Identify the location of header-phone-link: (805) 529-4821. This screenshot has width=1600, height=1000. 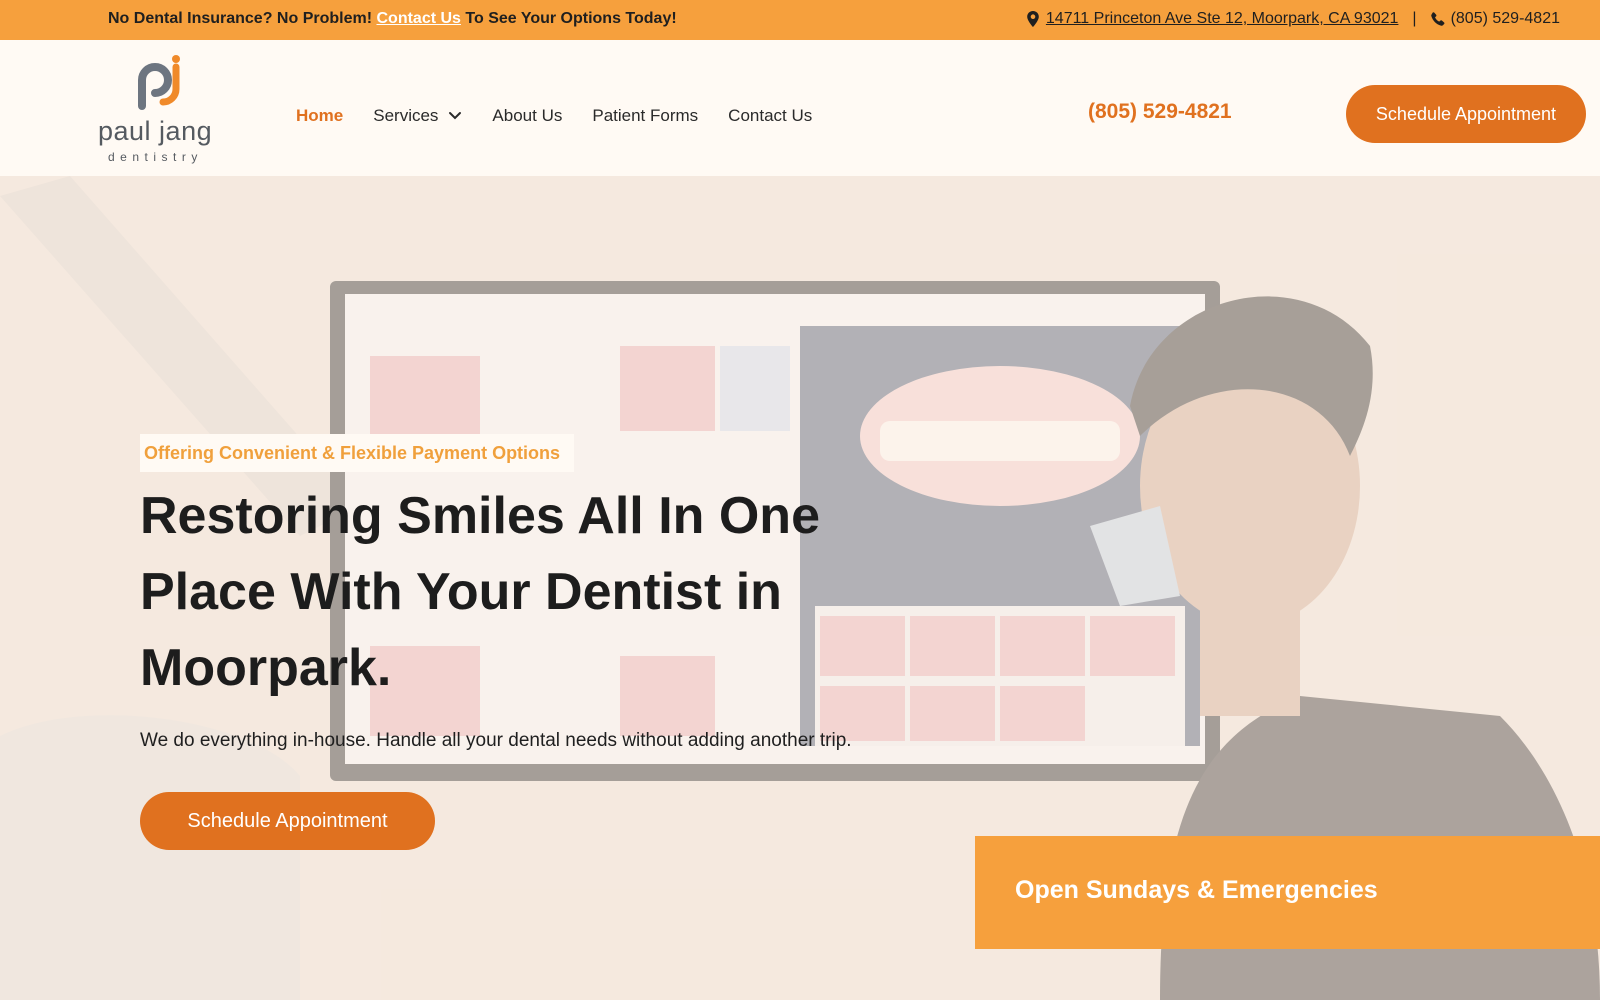
(1160, 112).